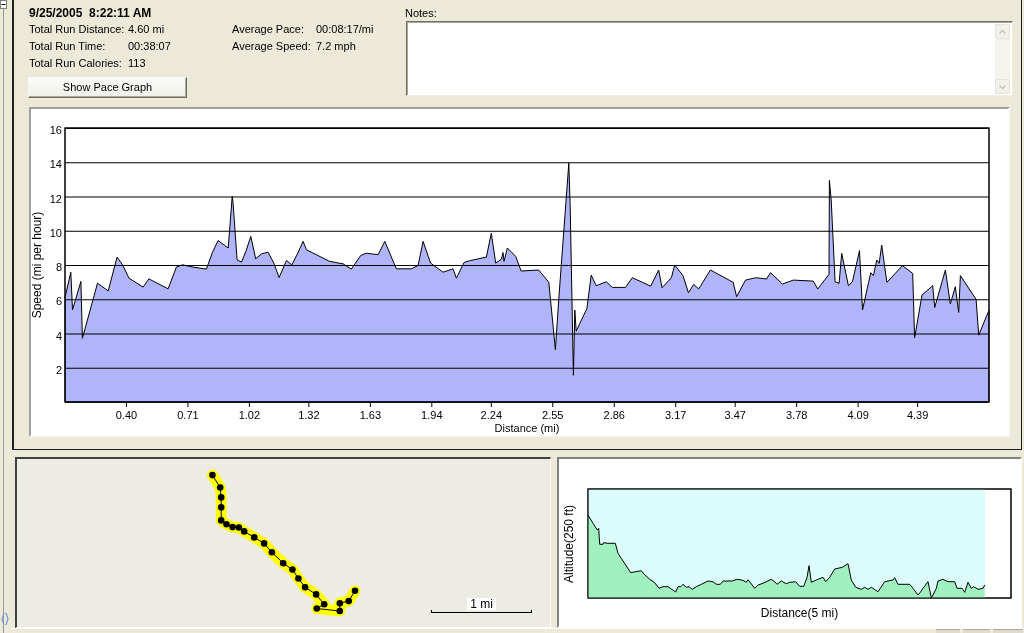  Describe the element at coordinates (58, 267) in the screenshot. I see `y-tick-label: 8` at that location.